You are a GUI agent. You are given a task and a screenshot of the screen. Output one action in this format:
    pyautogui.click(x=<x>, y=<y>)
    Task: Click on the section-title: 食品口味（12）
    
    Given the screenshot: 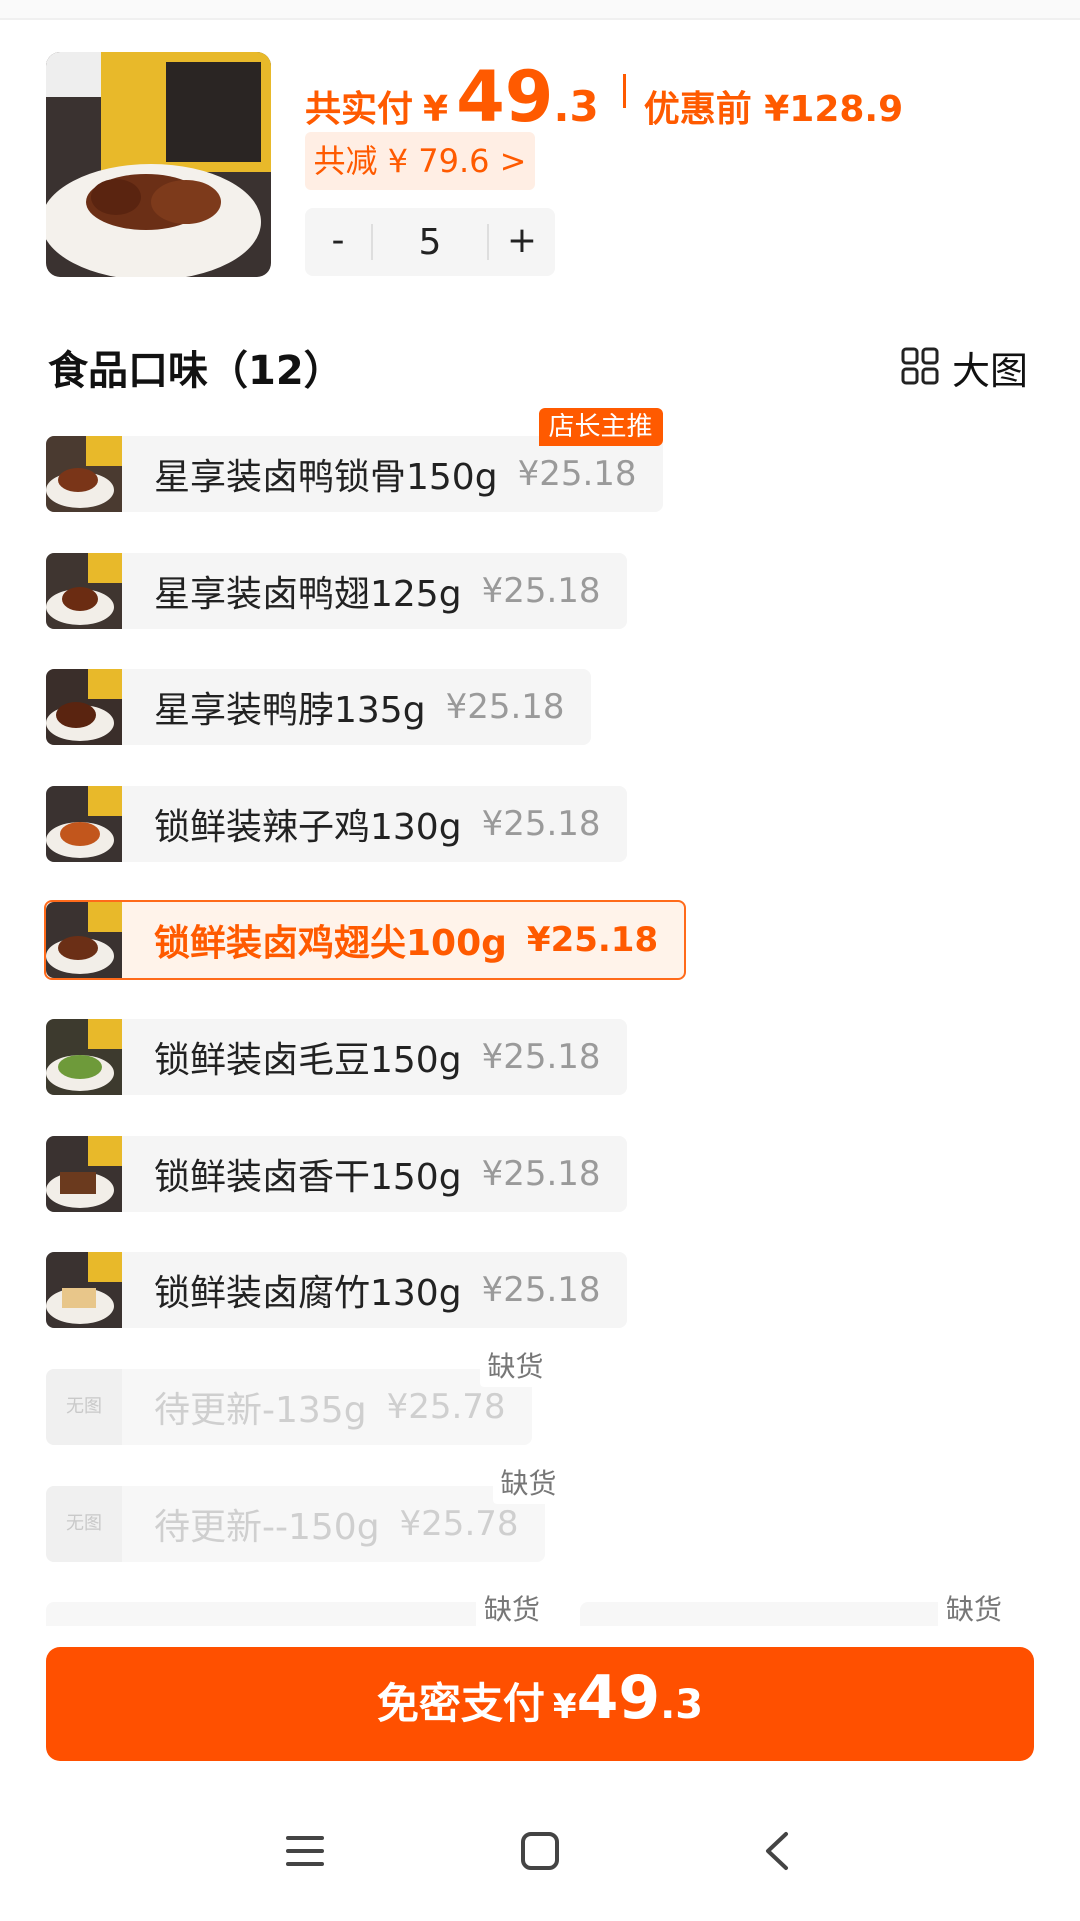 What is the action you would take?
    pyautogui.click(x=196, y=371)
    